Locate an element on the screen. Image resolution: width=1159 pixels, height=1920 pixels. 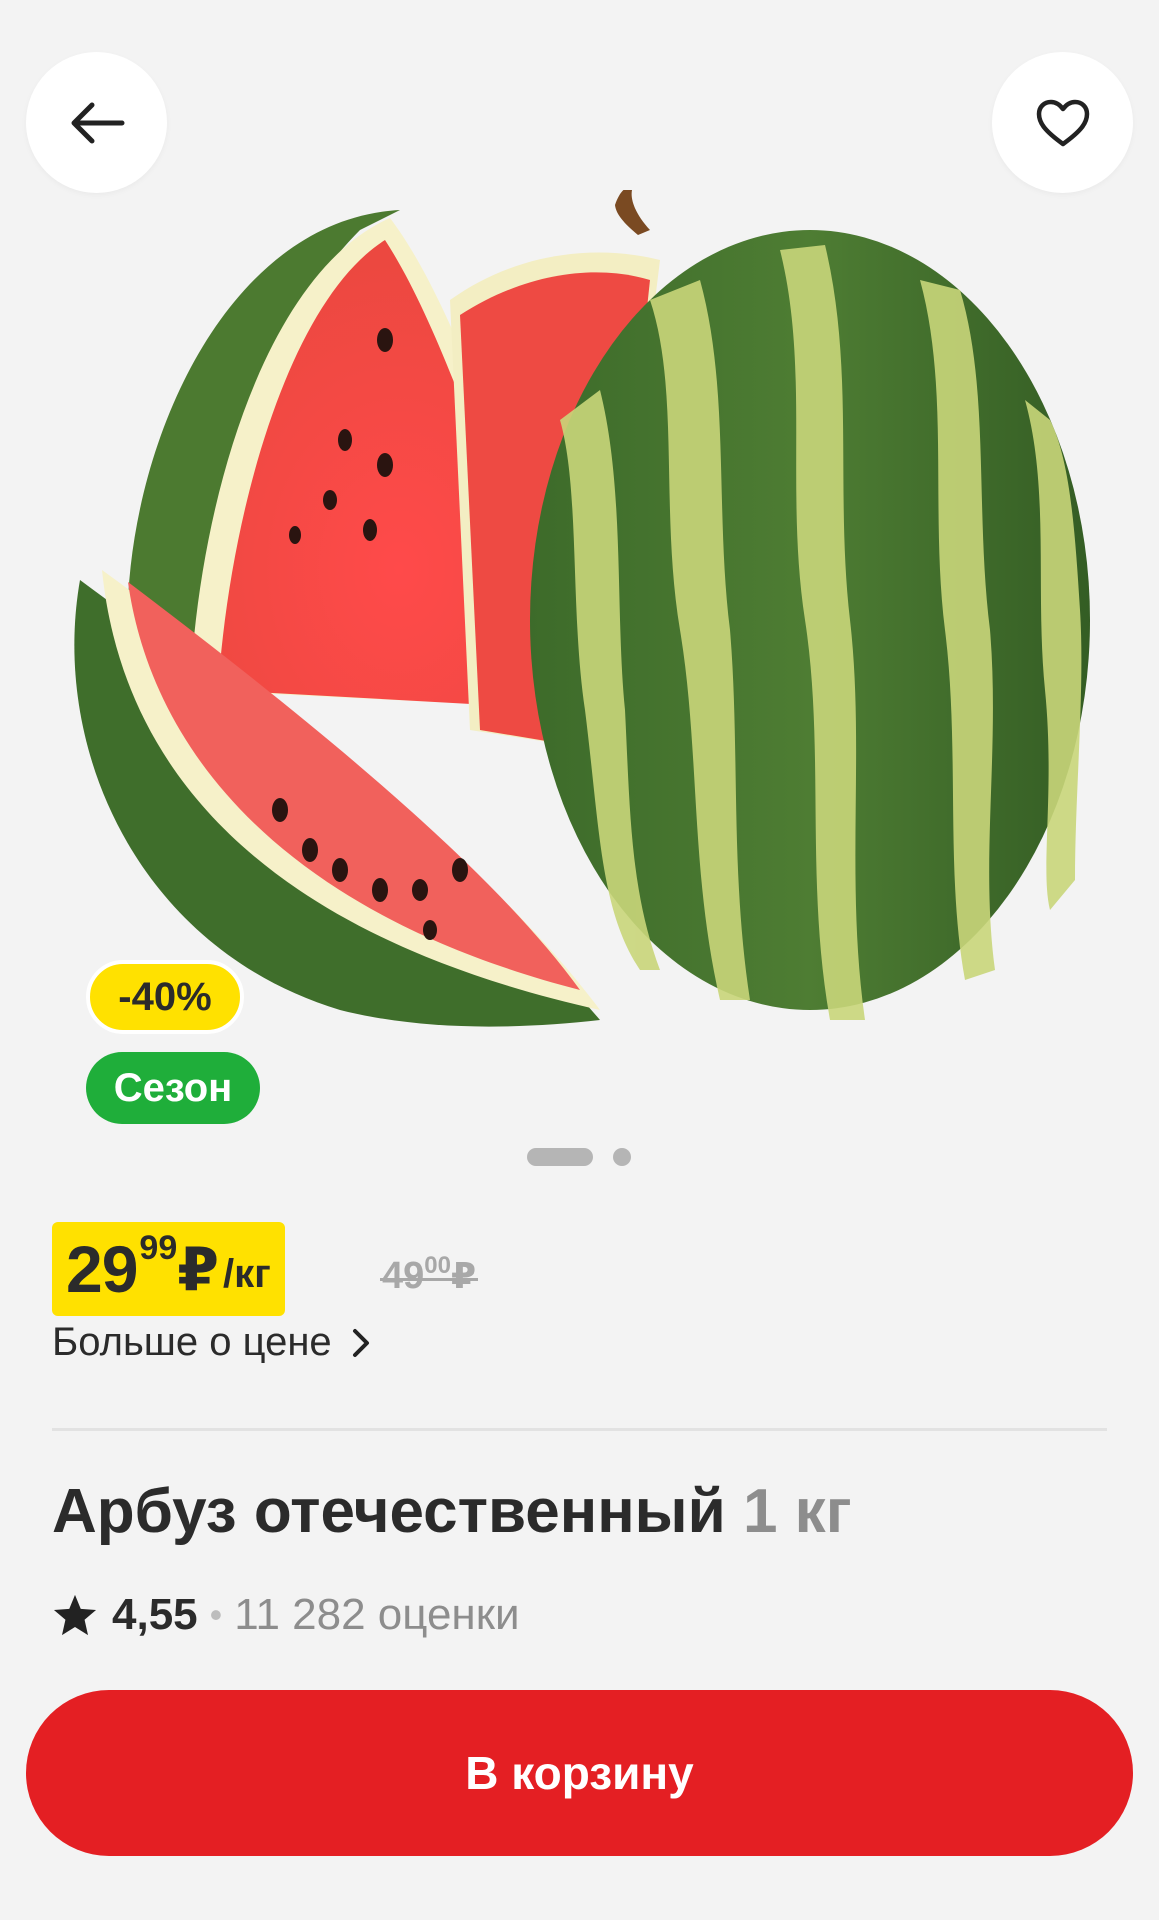
more-about-price-link: Больше о цене is located at coordinates (211, 1342).